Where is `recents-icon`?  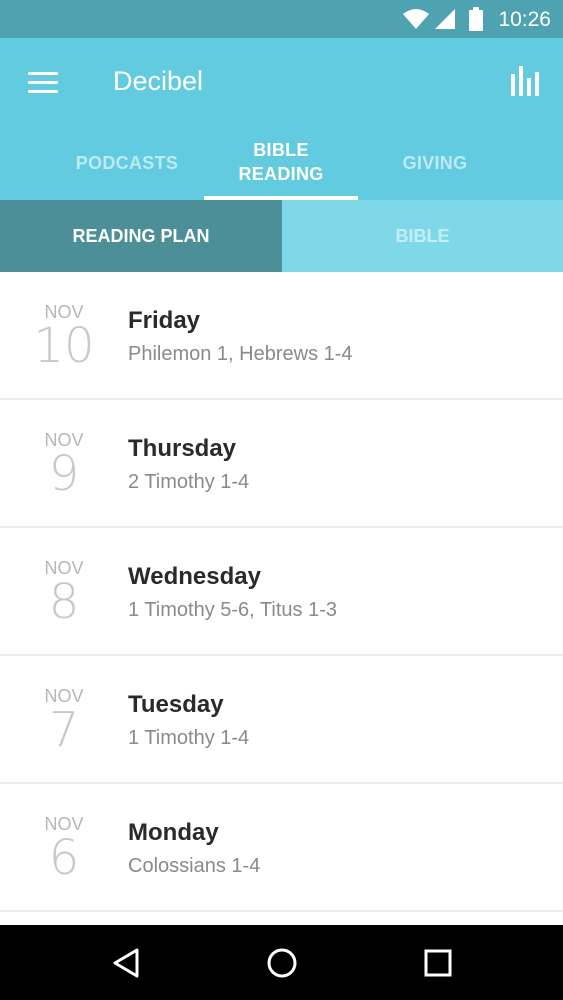 recents-icon is located at coordinates (438, 963).